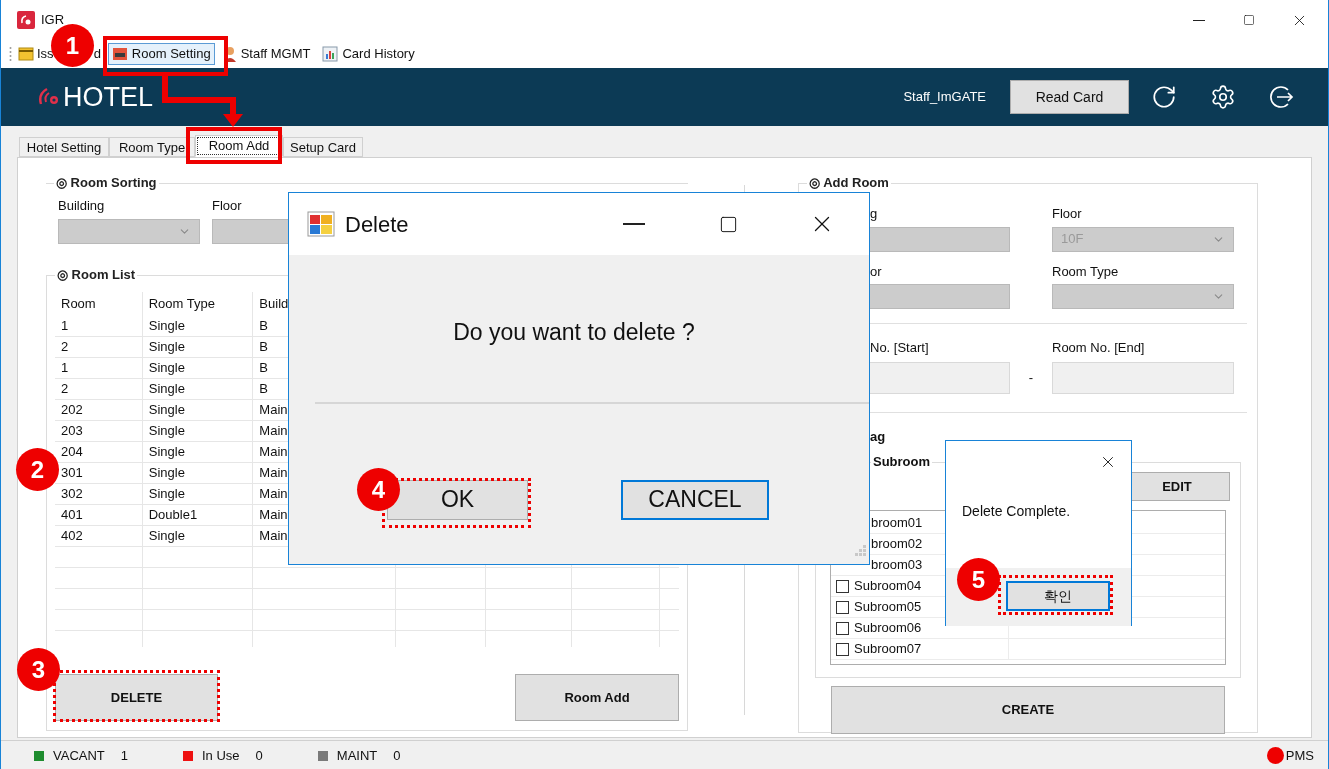 The height and width of the screenshot is (769, 1329). I want to click on table-cell: 401, so click(72, 514).